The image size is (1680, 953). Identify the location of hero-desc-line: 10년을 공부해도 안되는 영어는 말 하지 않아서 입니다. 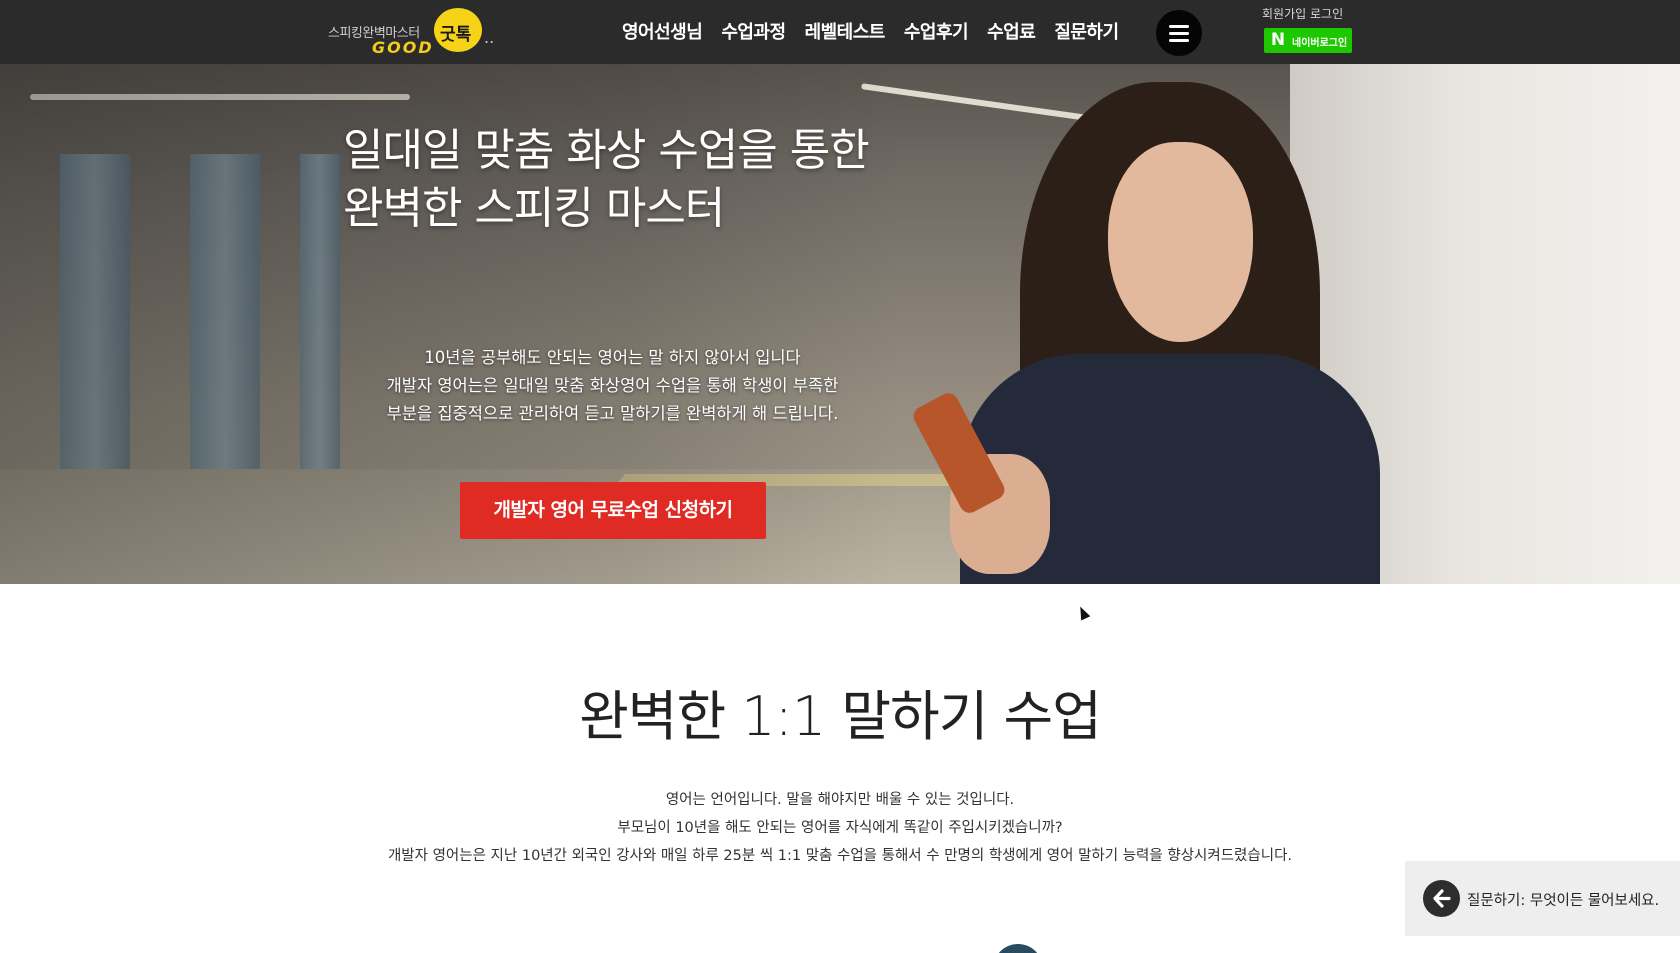
(612, 357).